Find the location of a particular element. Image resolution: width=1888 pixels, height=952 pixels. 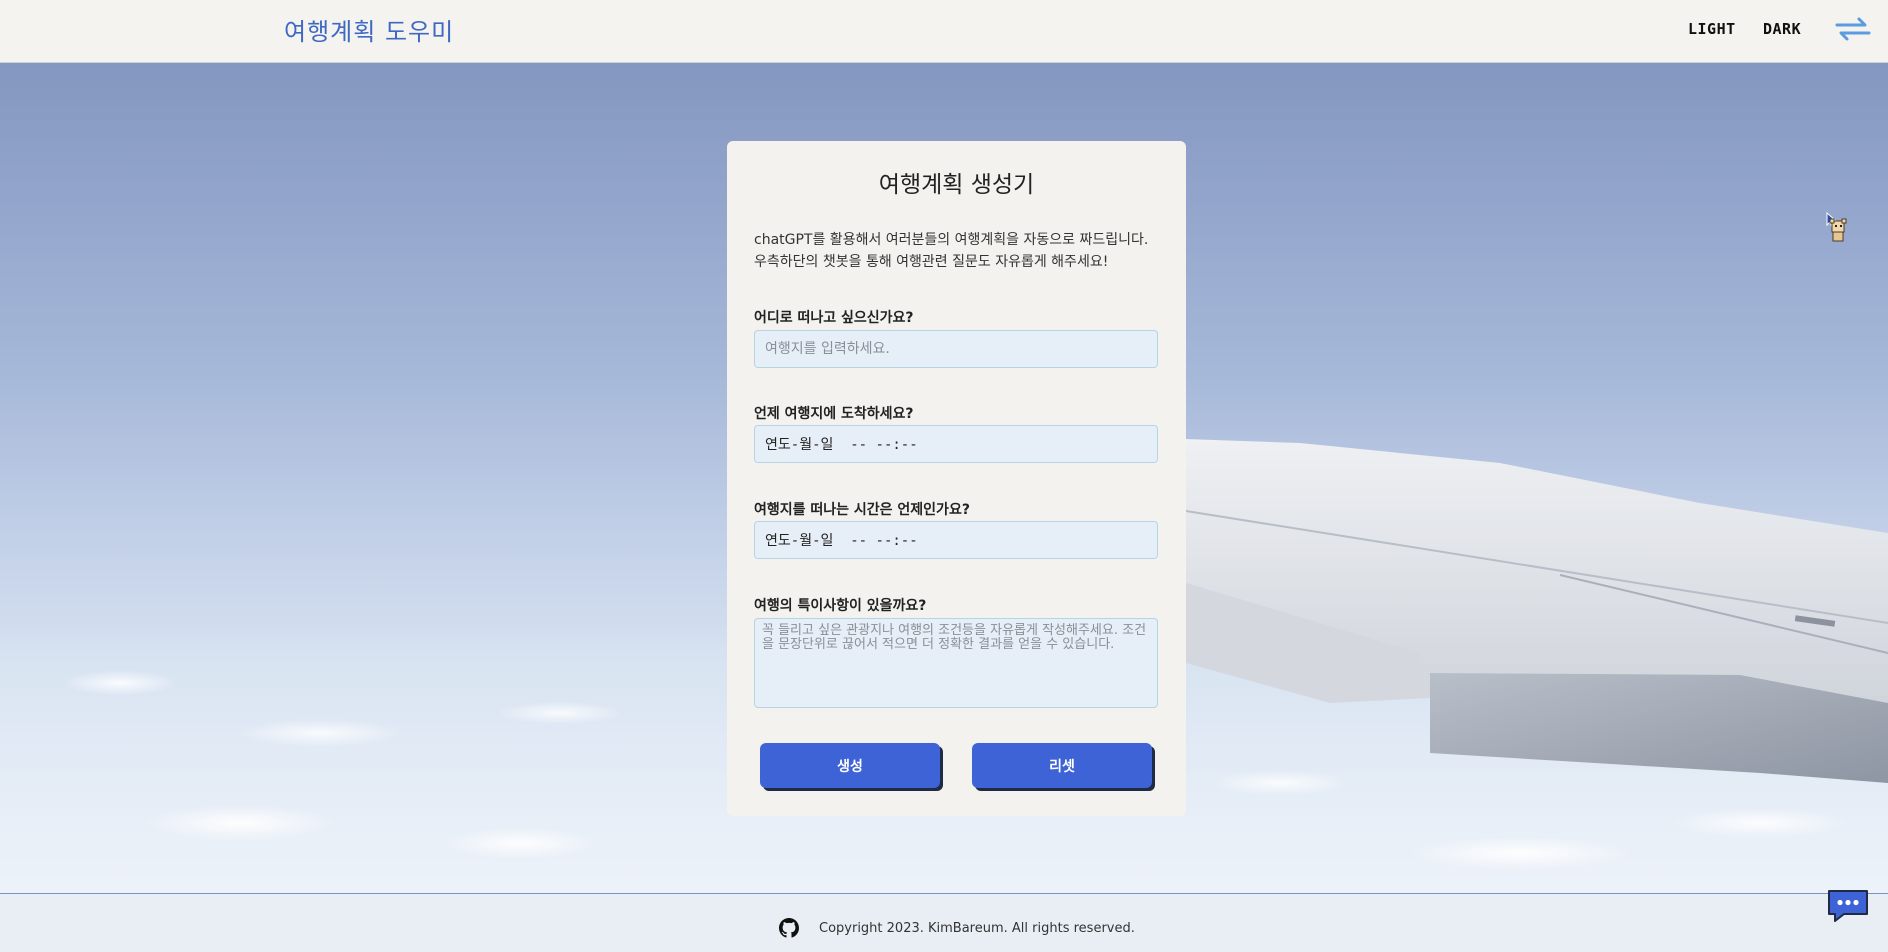

departure-datetime-input: 연도-월-일 -- --:-- is located at coordinates (956, 540).